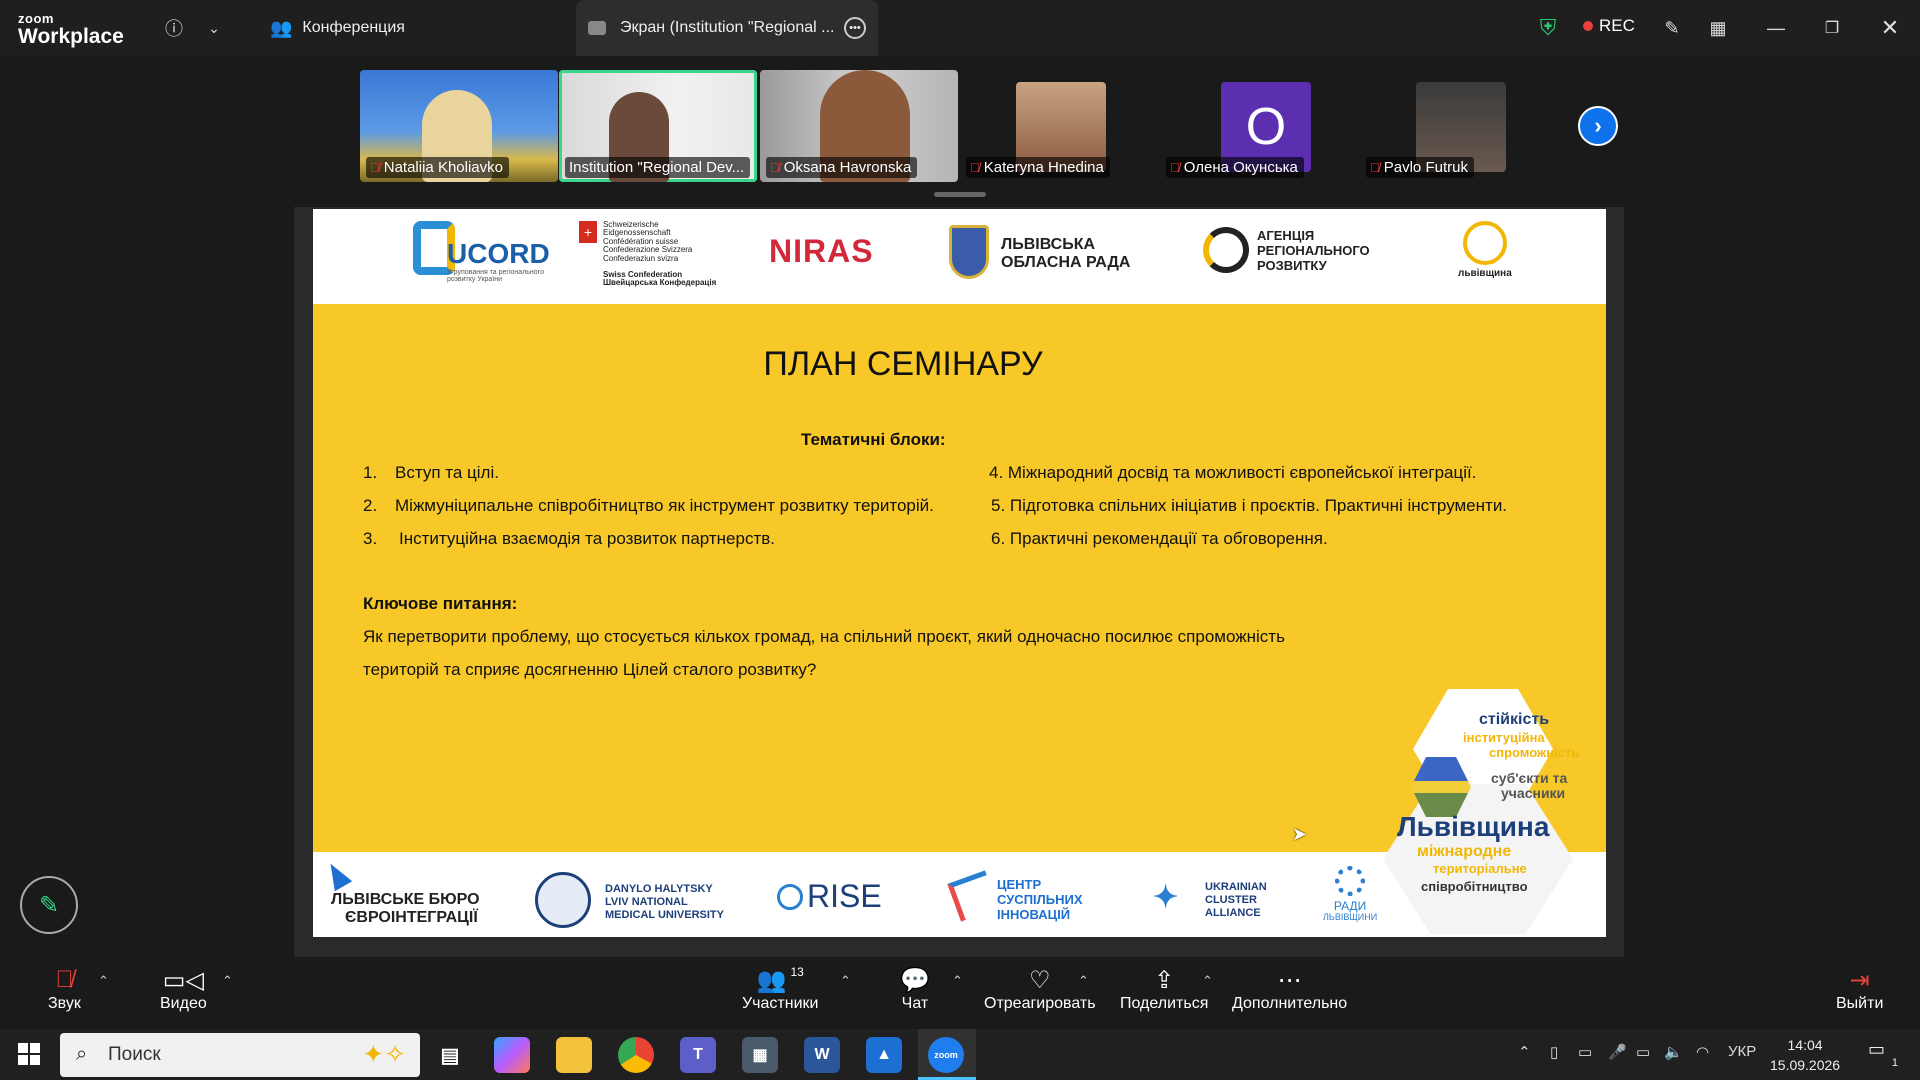 This screenshot has height=1080, width=1920. Describe the element at coordinates (1485, 273) in the screenshot. I see `lvivshchyna-text: львівщина` at that location.